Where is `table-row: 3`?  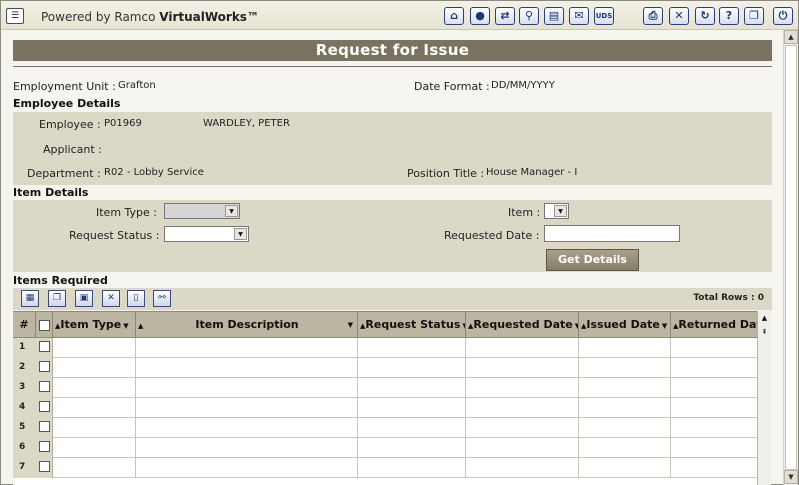
table-row: 3 is located at coordinates (385, 388).